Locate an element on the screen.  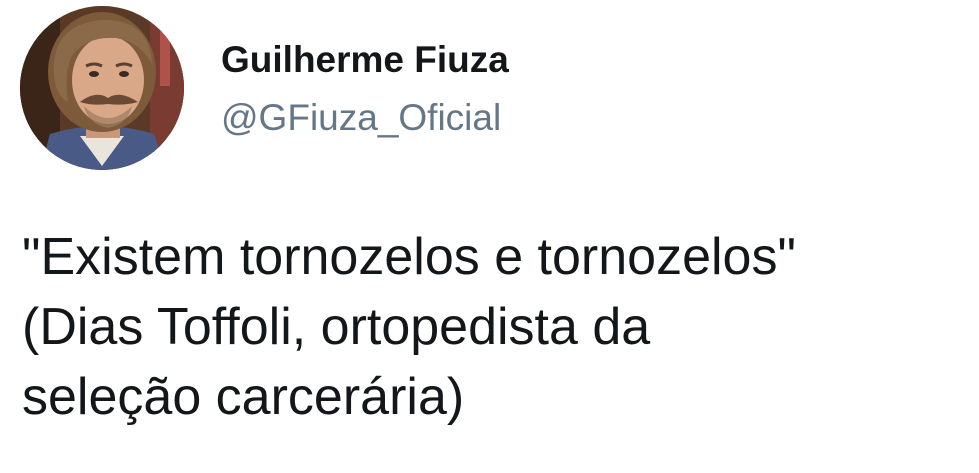
tweet-text-line: seleção carcerária) is located at coordinates (243, 397).